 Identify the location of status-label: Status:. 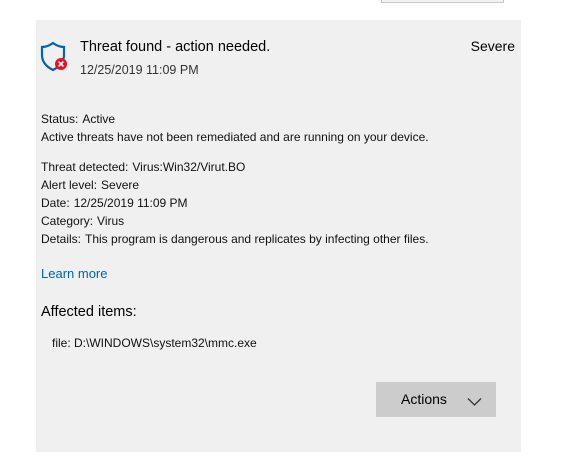
(60, 119).